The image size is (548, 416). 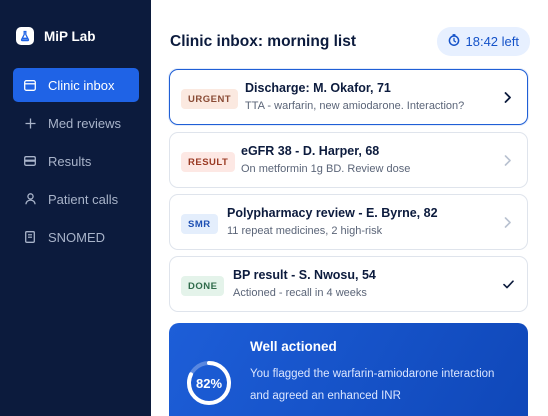 I want to click on card-subtitle: On metformin 1g BD. Review dose, so click(x=326, y=169).